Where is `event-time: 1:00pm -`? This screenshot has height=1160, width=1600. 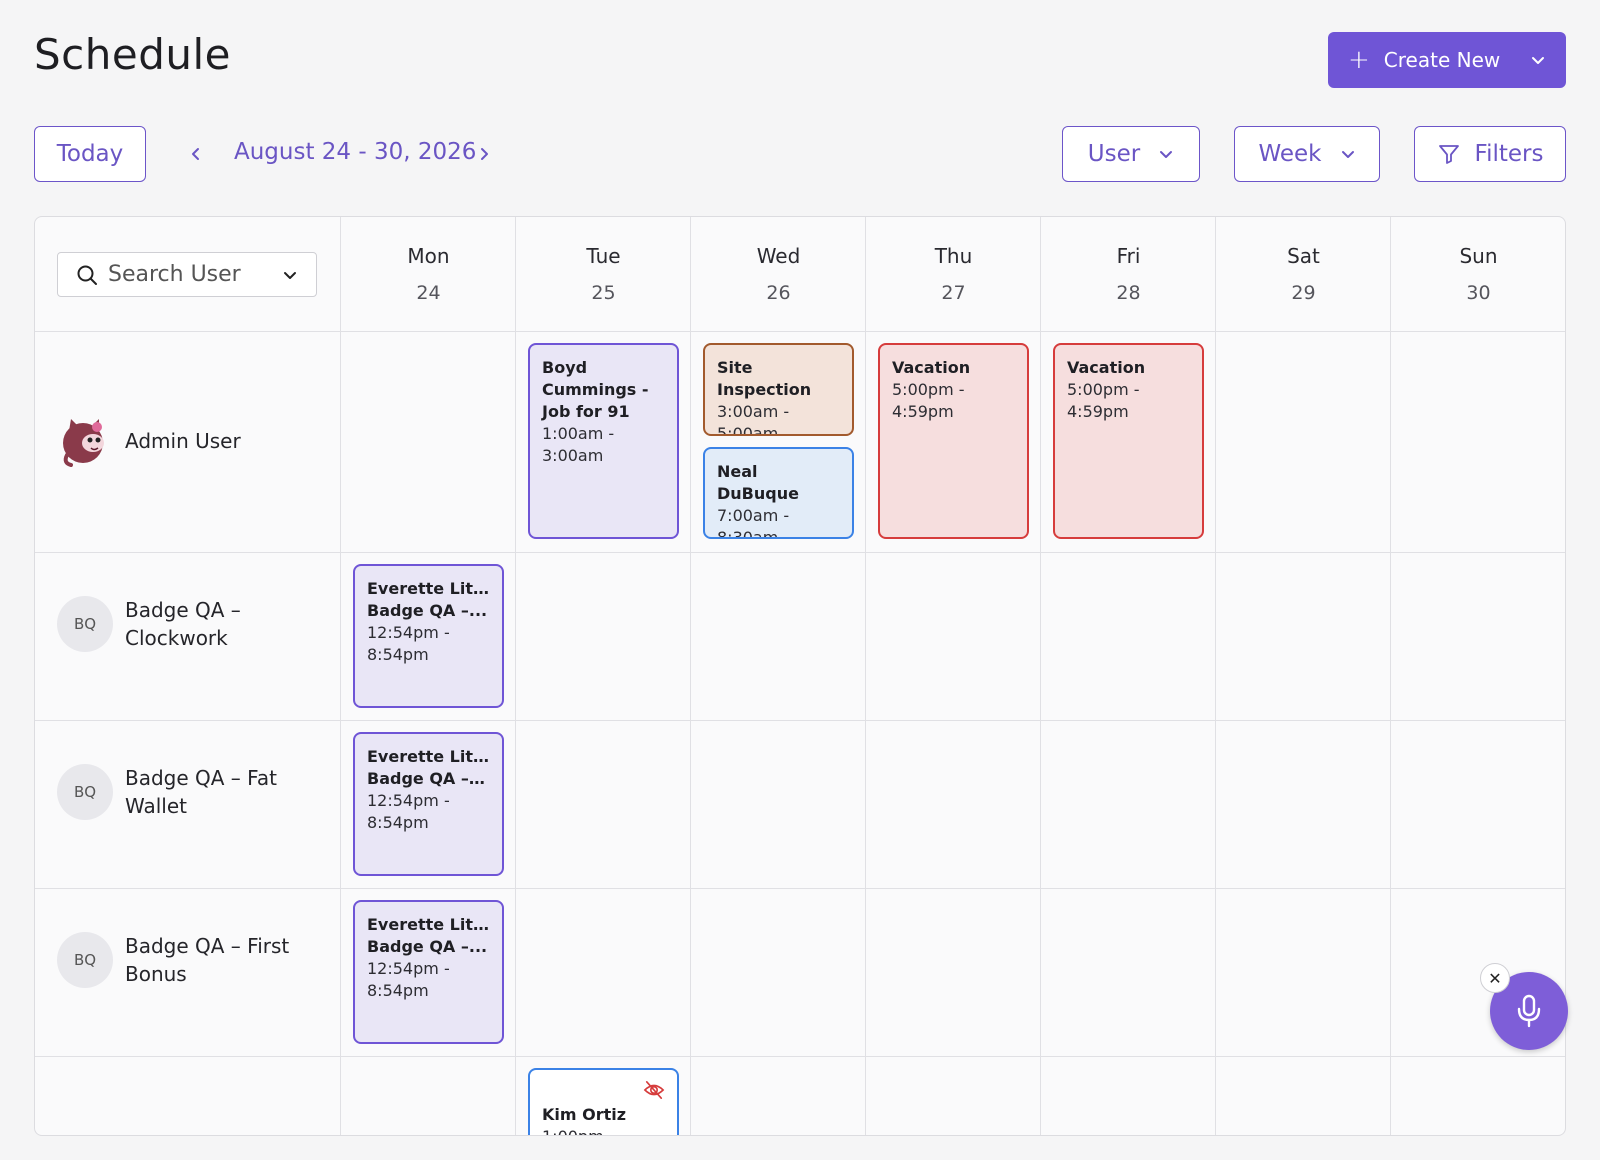
event-time: 1:00pm - is located at coordinates (603, 1130).